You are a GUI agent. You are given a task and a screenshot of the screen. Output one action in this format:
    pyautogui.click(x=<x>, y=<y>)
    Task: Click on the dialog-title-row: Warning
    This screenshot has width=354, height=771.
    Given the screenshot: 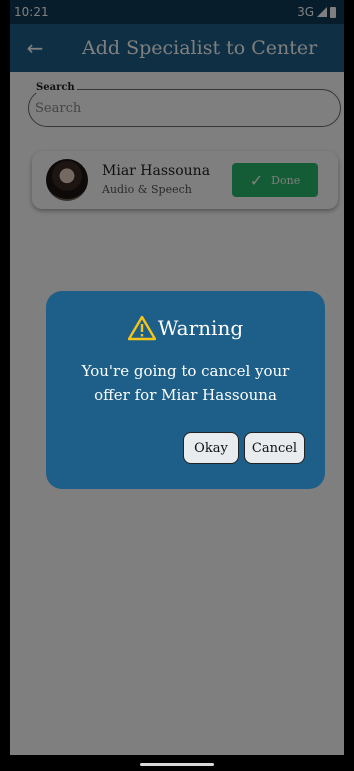 What is the action you would take?
    pyautogui.click(x=185, y=328)
    